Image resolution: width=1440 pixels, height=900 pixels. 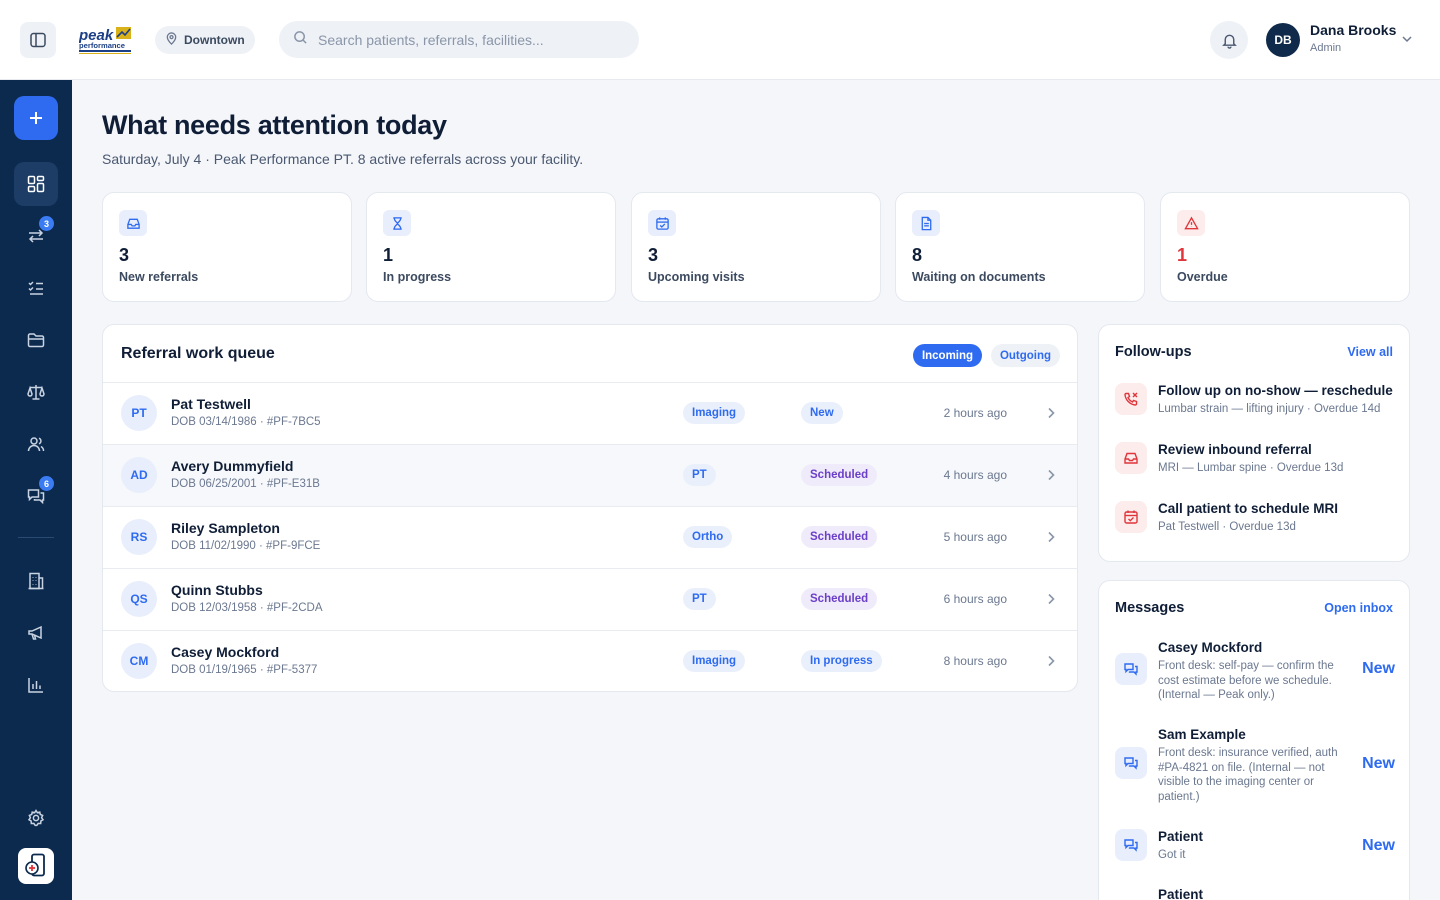 What do you see at coordinates (491, 247) in the screenshot?
I see `stat-card-in-progress: 1 In progress` at bounding box center [491, 247].